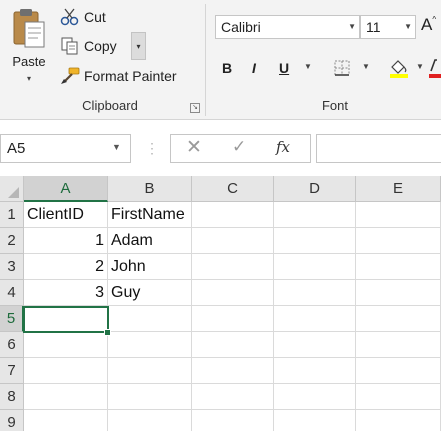 Image resolution: width=441 pixels, height=431 pixels. What do you see at coordinates (398, 189) in the screenshot?
I see `column-header-e: E` at bounding box center [398, 189].